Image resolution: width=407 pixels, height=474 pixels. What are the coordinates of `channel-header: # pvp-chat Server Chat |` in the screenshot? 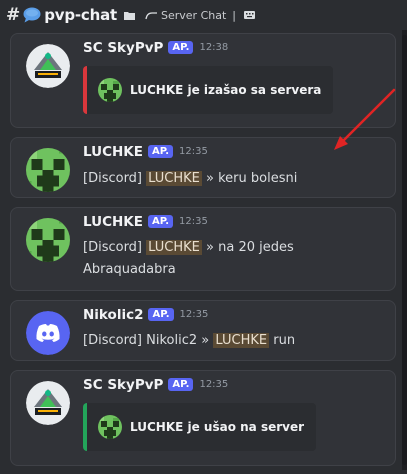 It's located at (203, 15).